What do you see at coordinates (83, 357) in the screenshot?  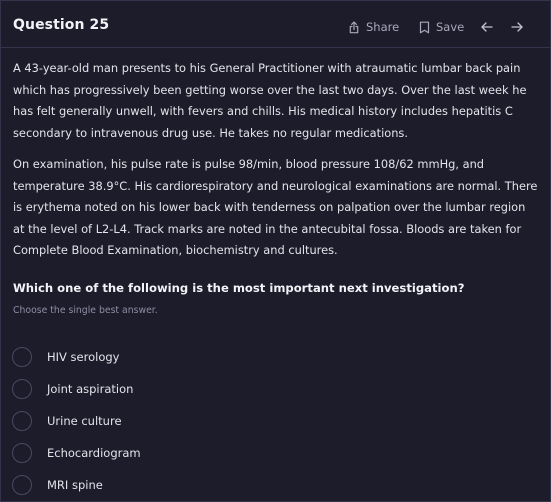 I see `option-label: HIV serology` at bounding box center [83, 357].